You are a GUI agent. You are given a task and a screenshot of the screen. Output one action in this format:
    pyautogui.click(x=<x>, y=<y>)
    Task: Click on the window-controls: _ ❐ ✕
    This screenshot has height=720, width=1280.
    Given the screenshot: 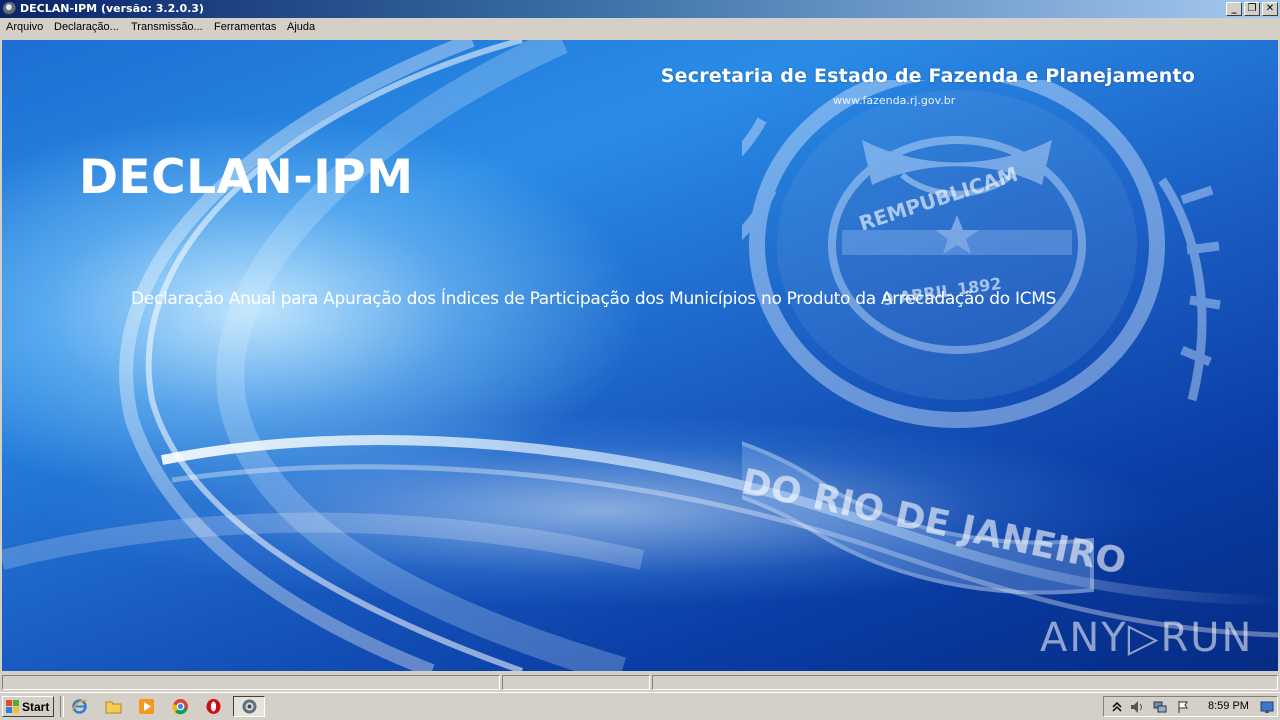 What is the action you would take?
    pyautogui.click(x=1251, y=9)
    